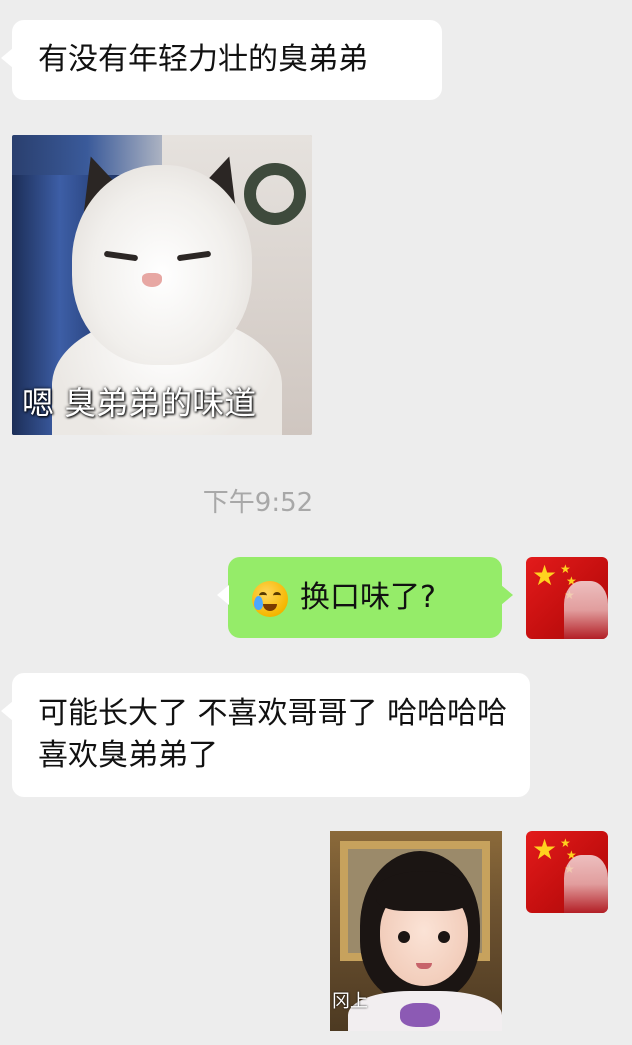 Image resolution: width=632 pixels, height=1045 pixels. Describe the element at coordinates (139, 403) in the screenshot. I see `sticker-caption: 嗯 臭弟弟的味道` at that location.